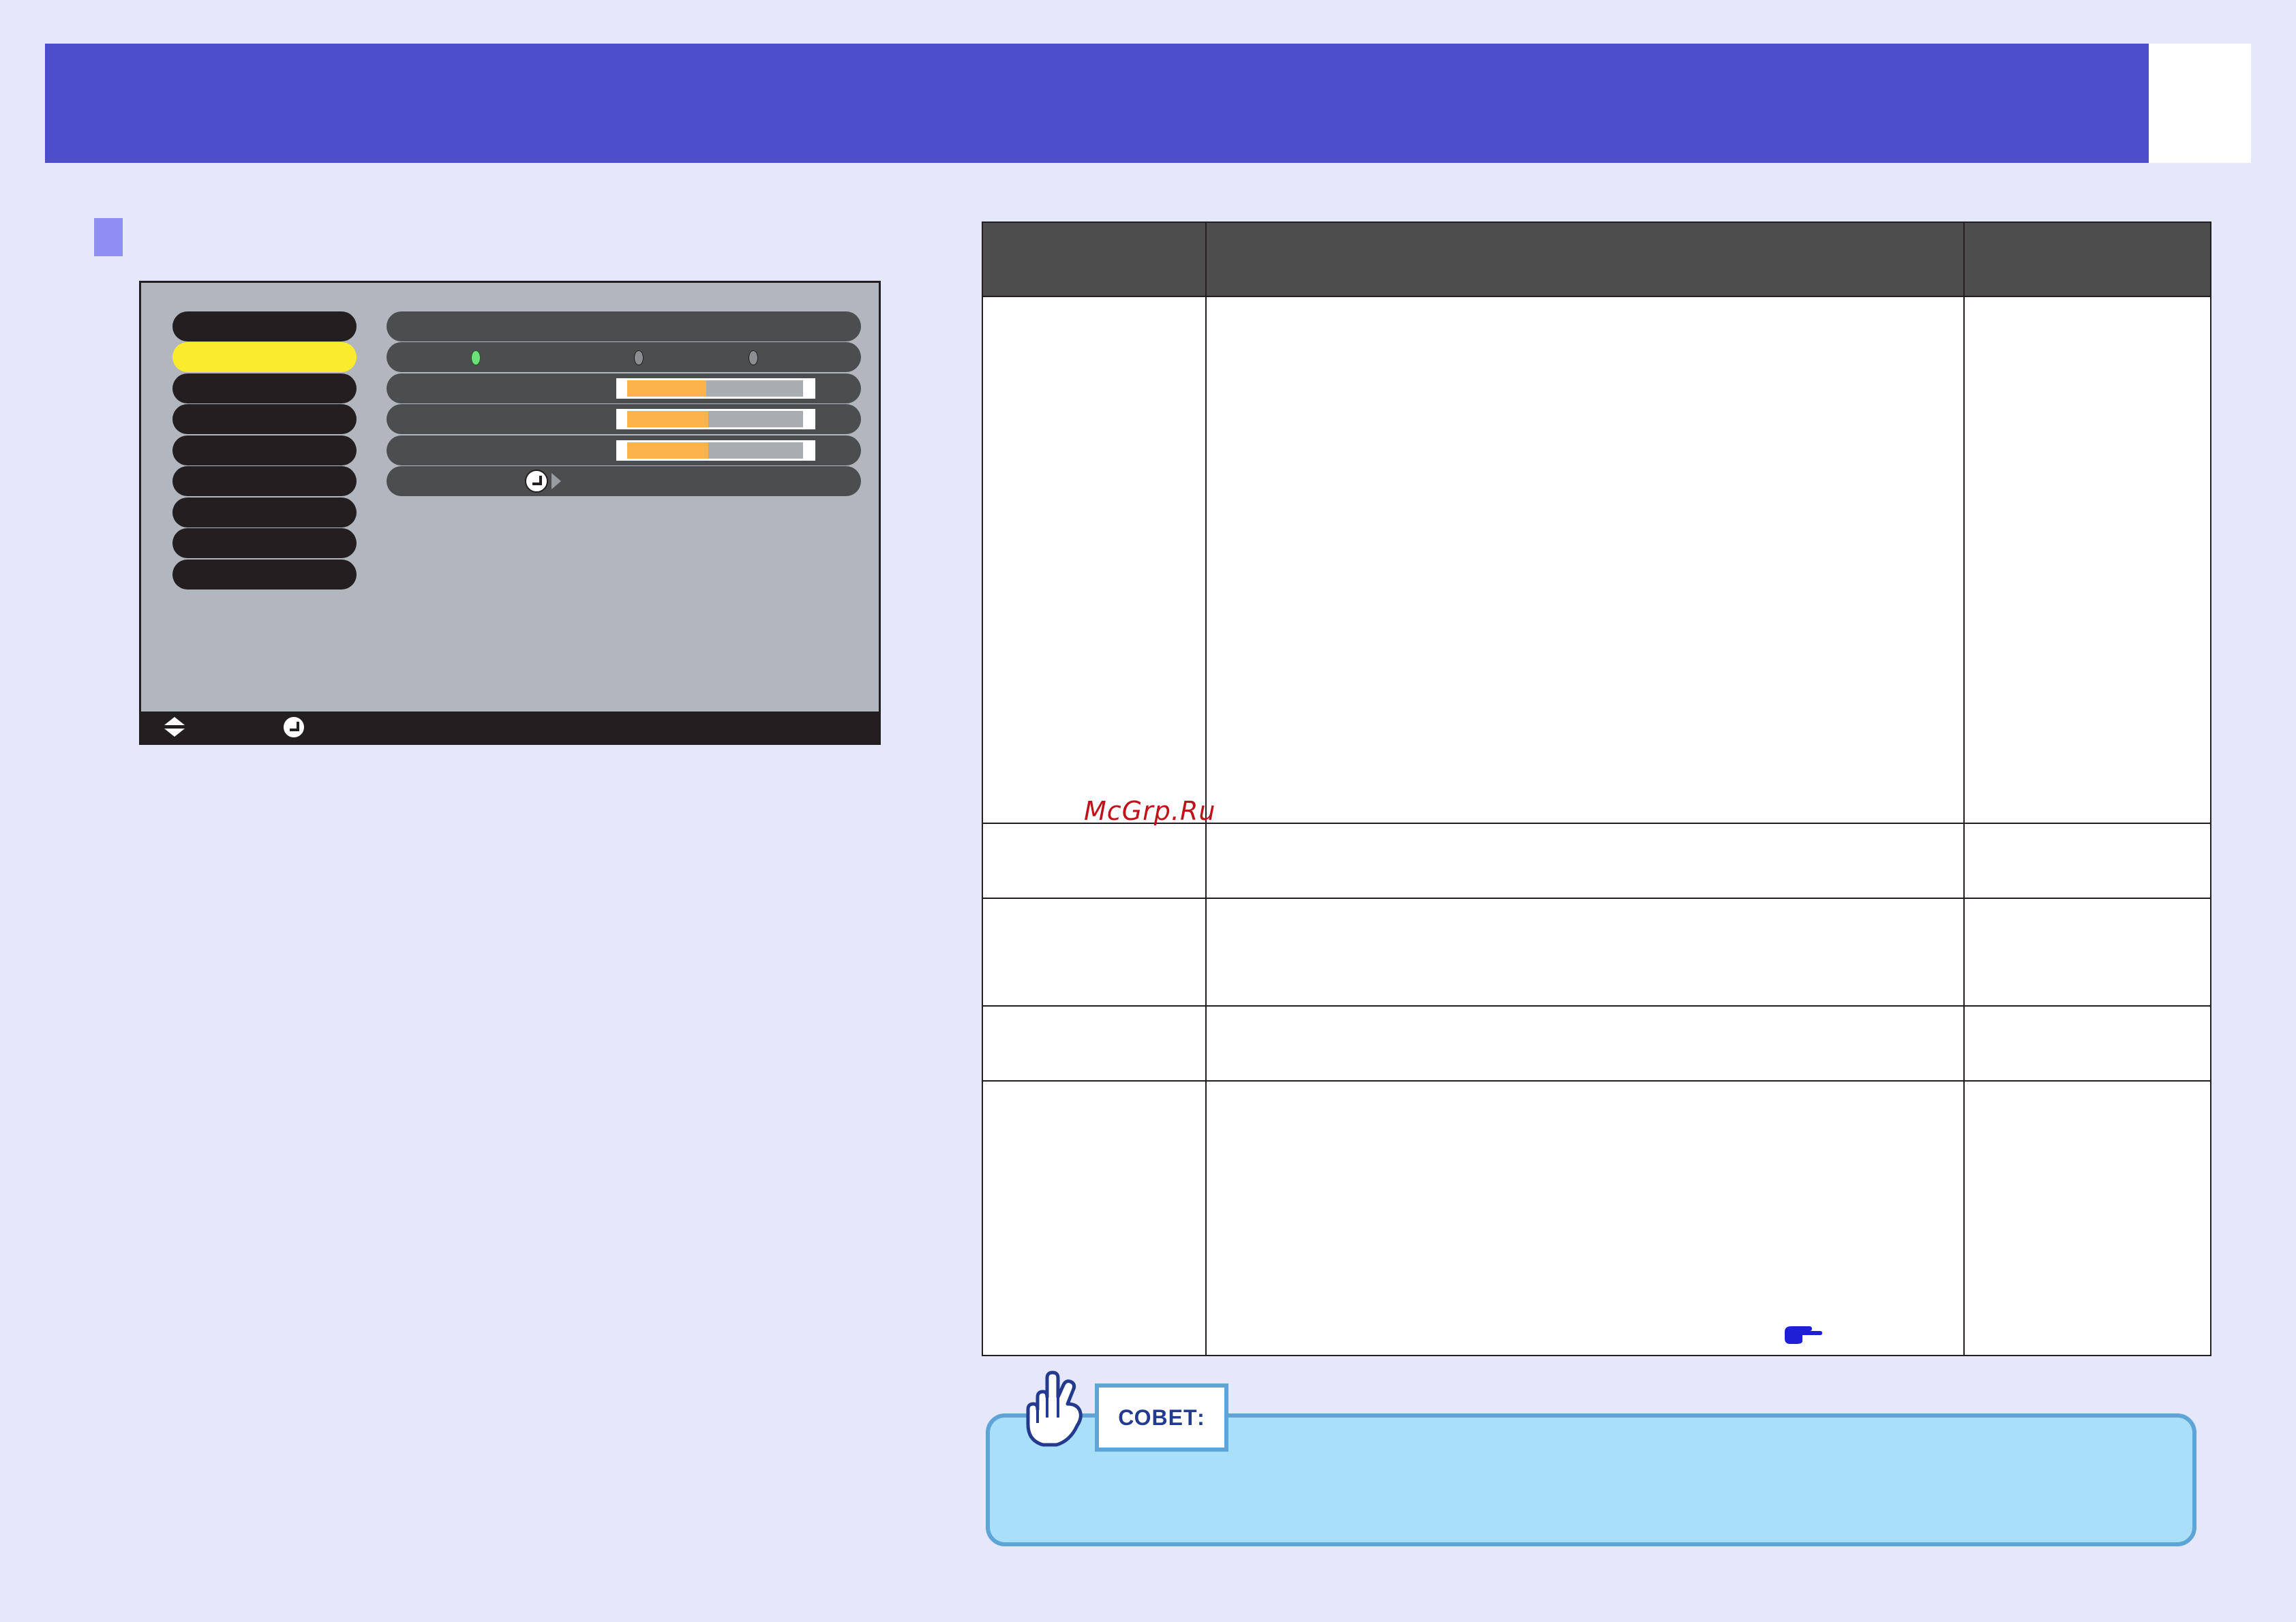 The width and height of the screenshot is (2296, 1622). I want to click on tip-label-box: СОВЕТ:, so click(1161, 1417).